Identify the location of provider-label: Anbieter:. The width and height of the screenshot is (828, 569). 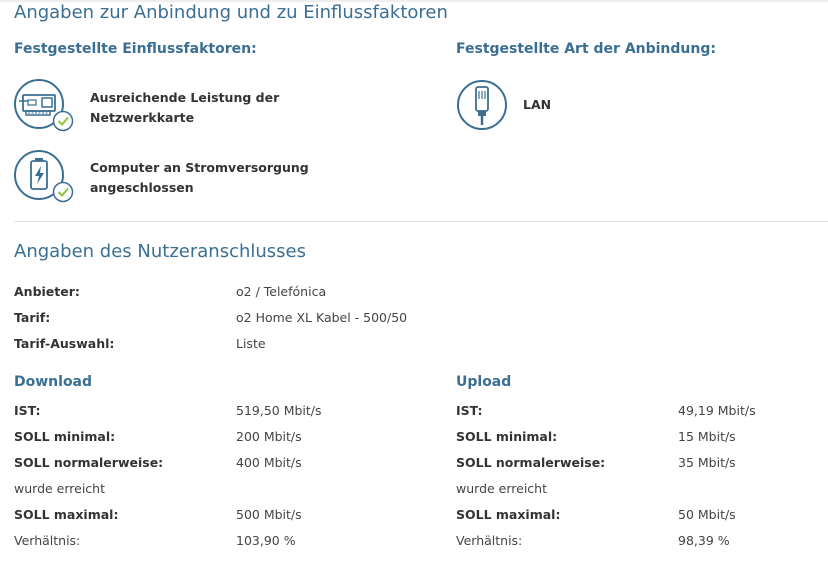
(47, 291).